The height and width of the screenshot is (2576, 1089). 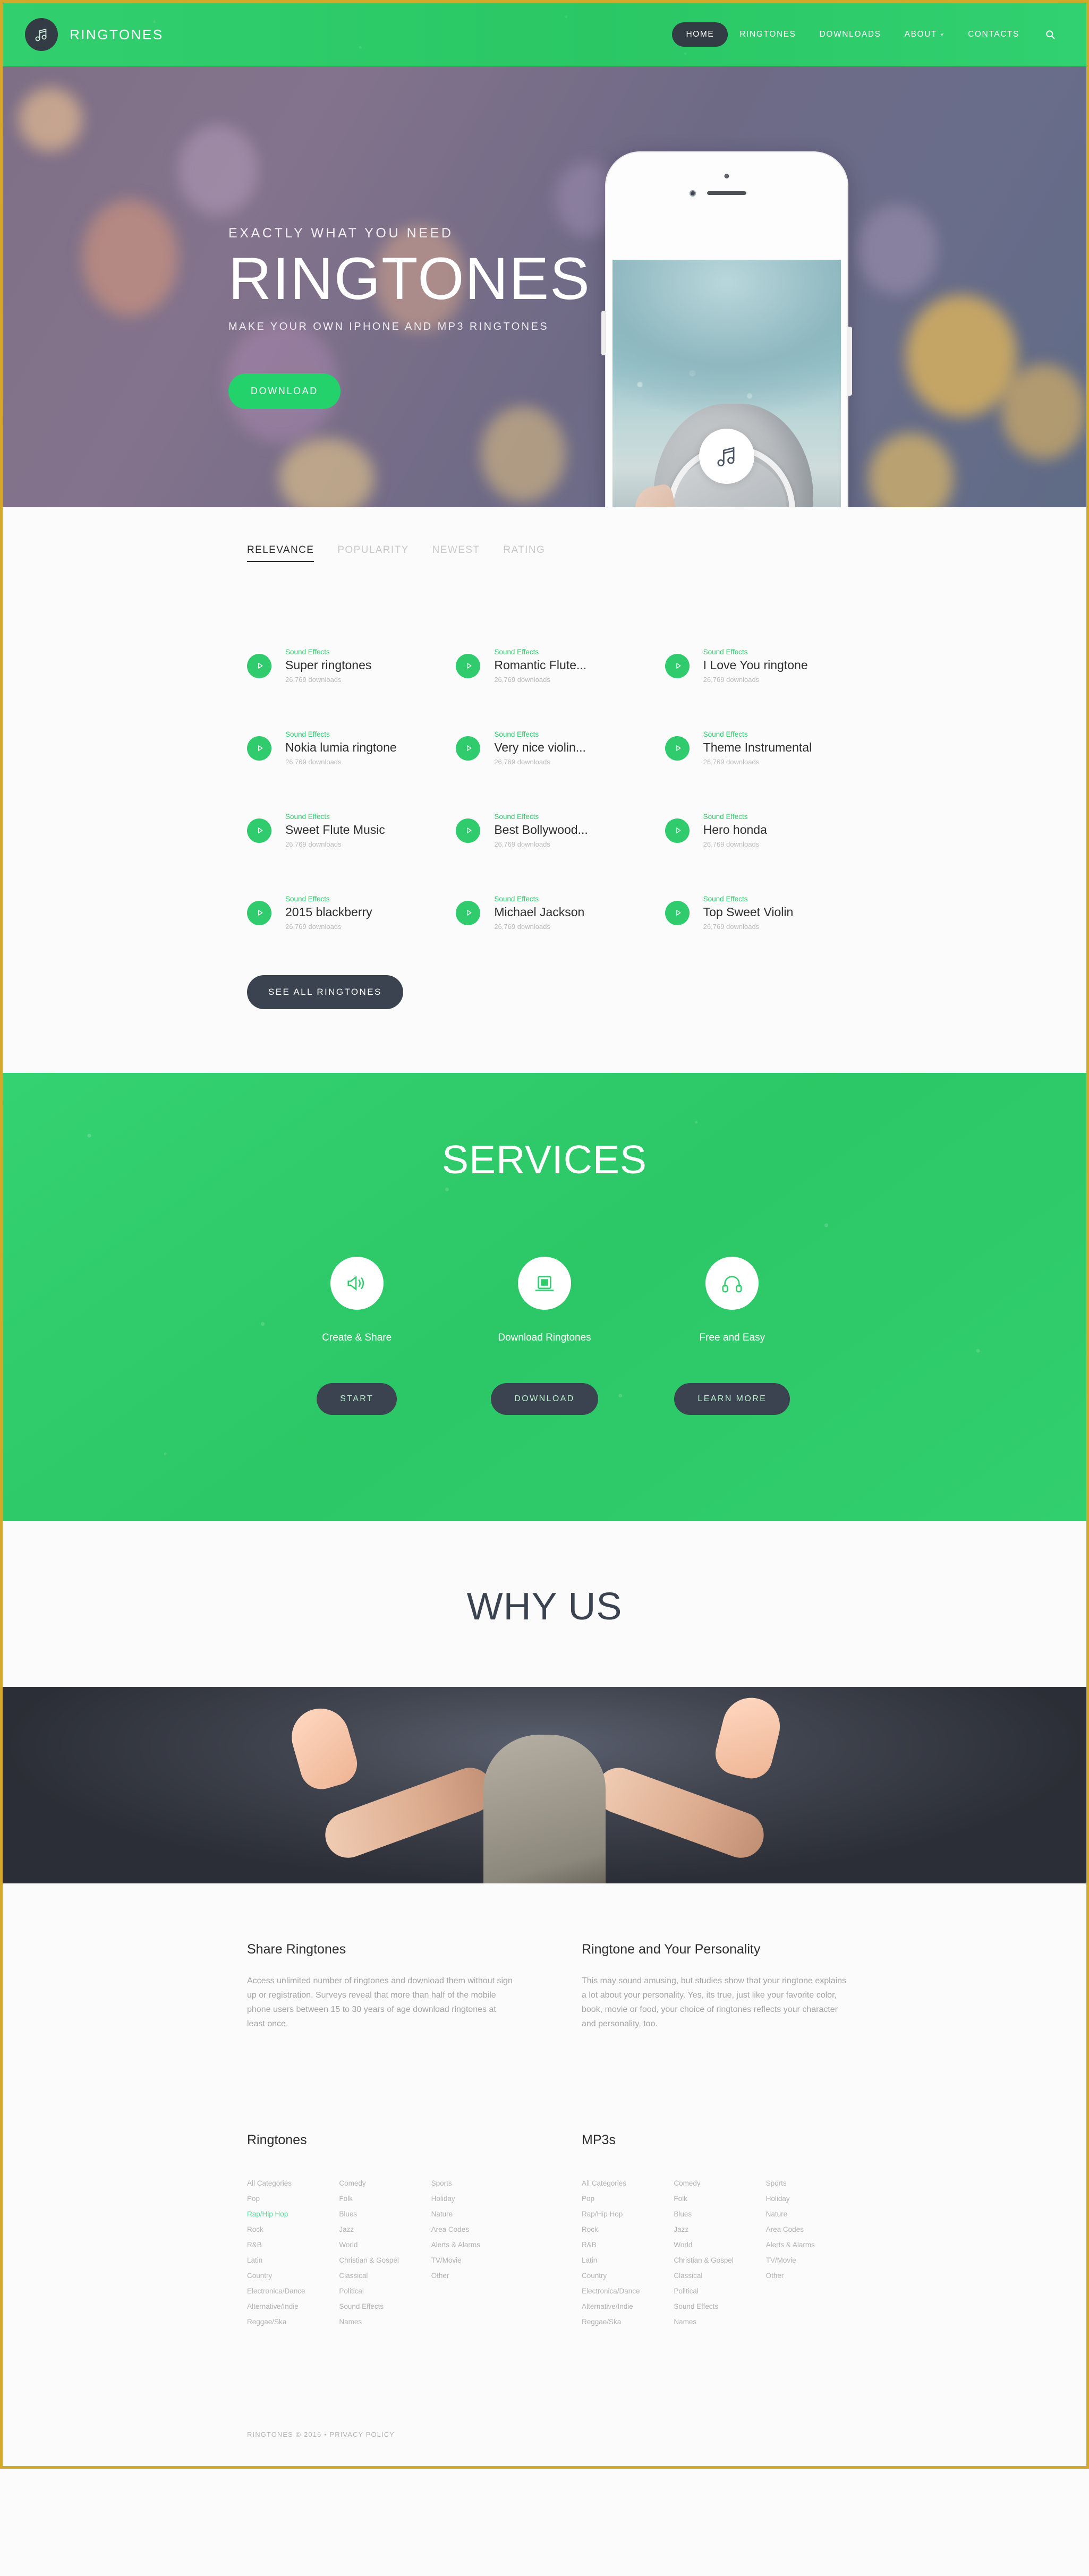 What do you see at coordinates (280, 553) in the screenshot?
I see `tab-relevance: RELEVANCE` at bounding box center [280, 553].